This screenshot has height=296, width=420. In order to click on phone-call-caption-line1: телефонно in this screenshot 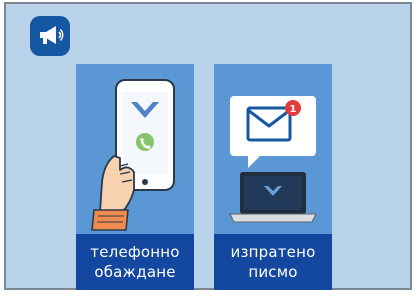, I will do `click(135, 252)`.